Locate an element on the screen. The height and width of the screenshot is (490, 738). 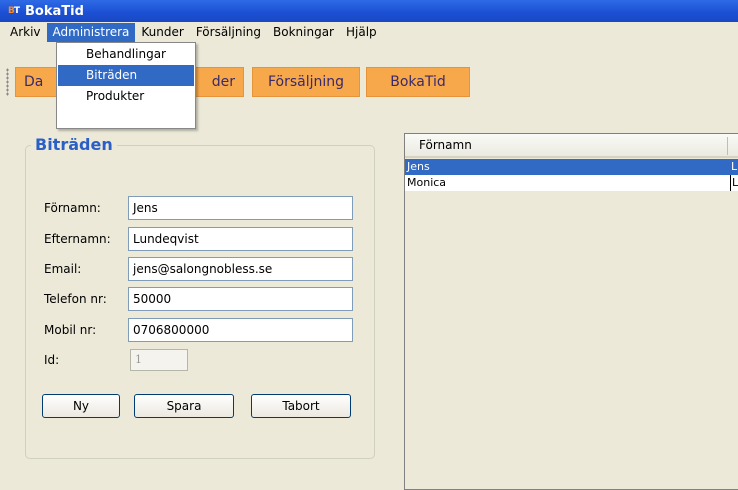
administrera-dropdown: Behandlingar Biträden Produkter is located at coordinates (126, 85).